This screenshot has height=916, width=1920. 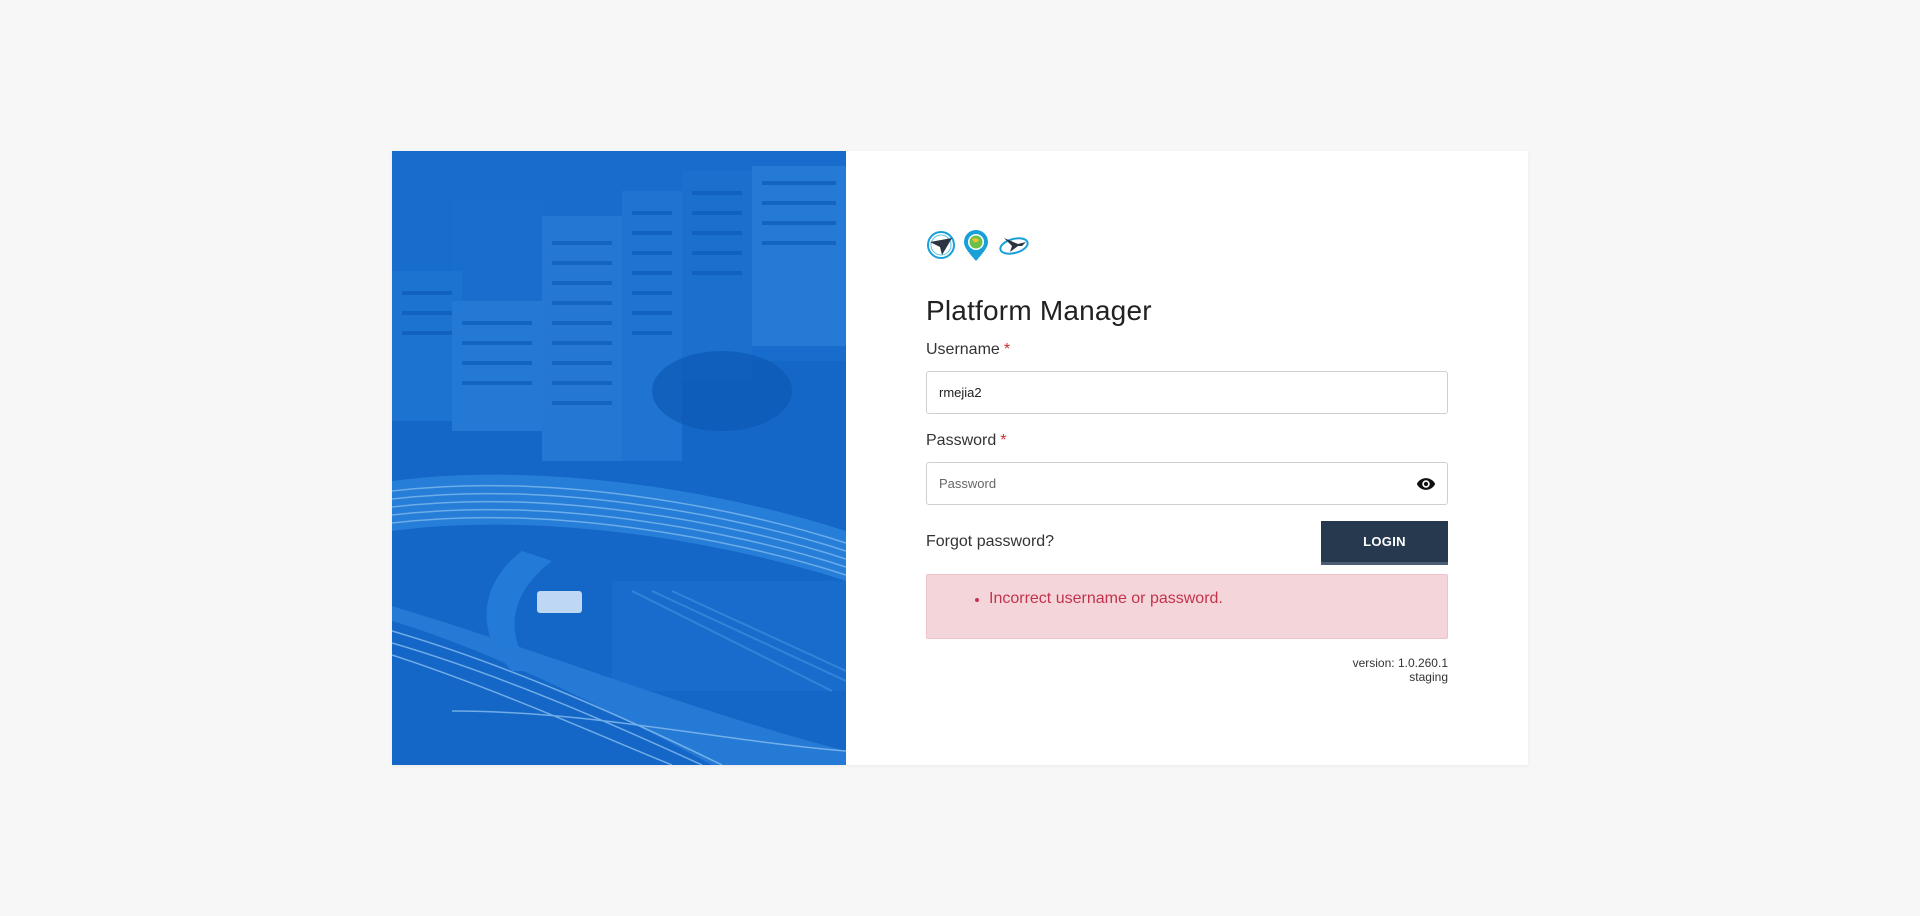 I want to click on error-alert: Incorrect username or password., so click(x=1187, y=606).